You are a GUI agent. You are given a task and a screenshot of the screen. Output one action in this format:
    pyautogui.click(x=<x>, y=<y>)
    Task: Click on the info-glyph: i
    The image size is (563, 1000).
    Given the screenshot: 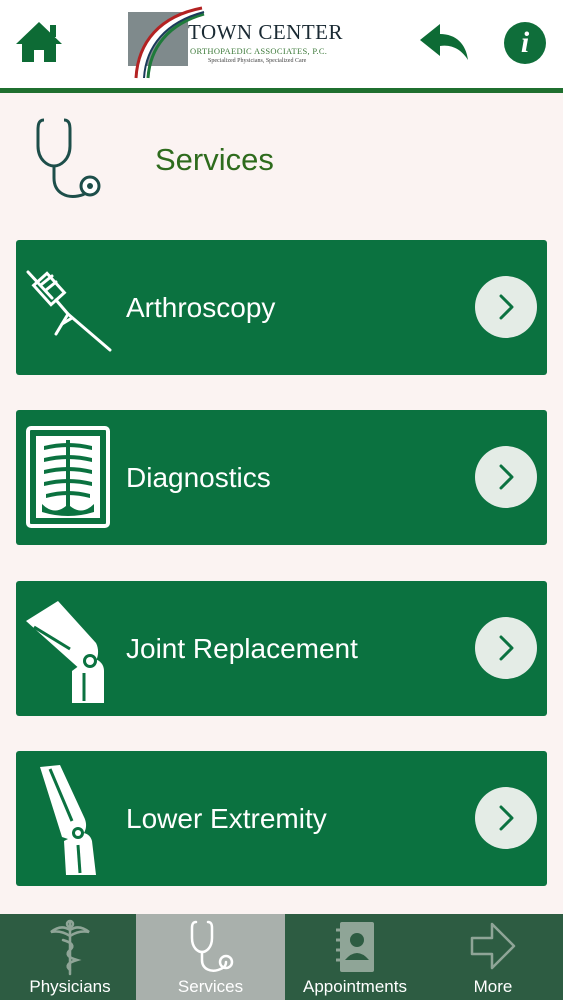 What is the action you would take?
    pyautogui.click(x=525, y=42)
    